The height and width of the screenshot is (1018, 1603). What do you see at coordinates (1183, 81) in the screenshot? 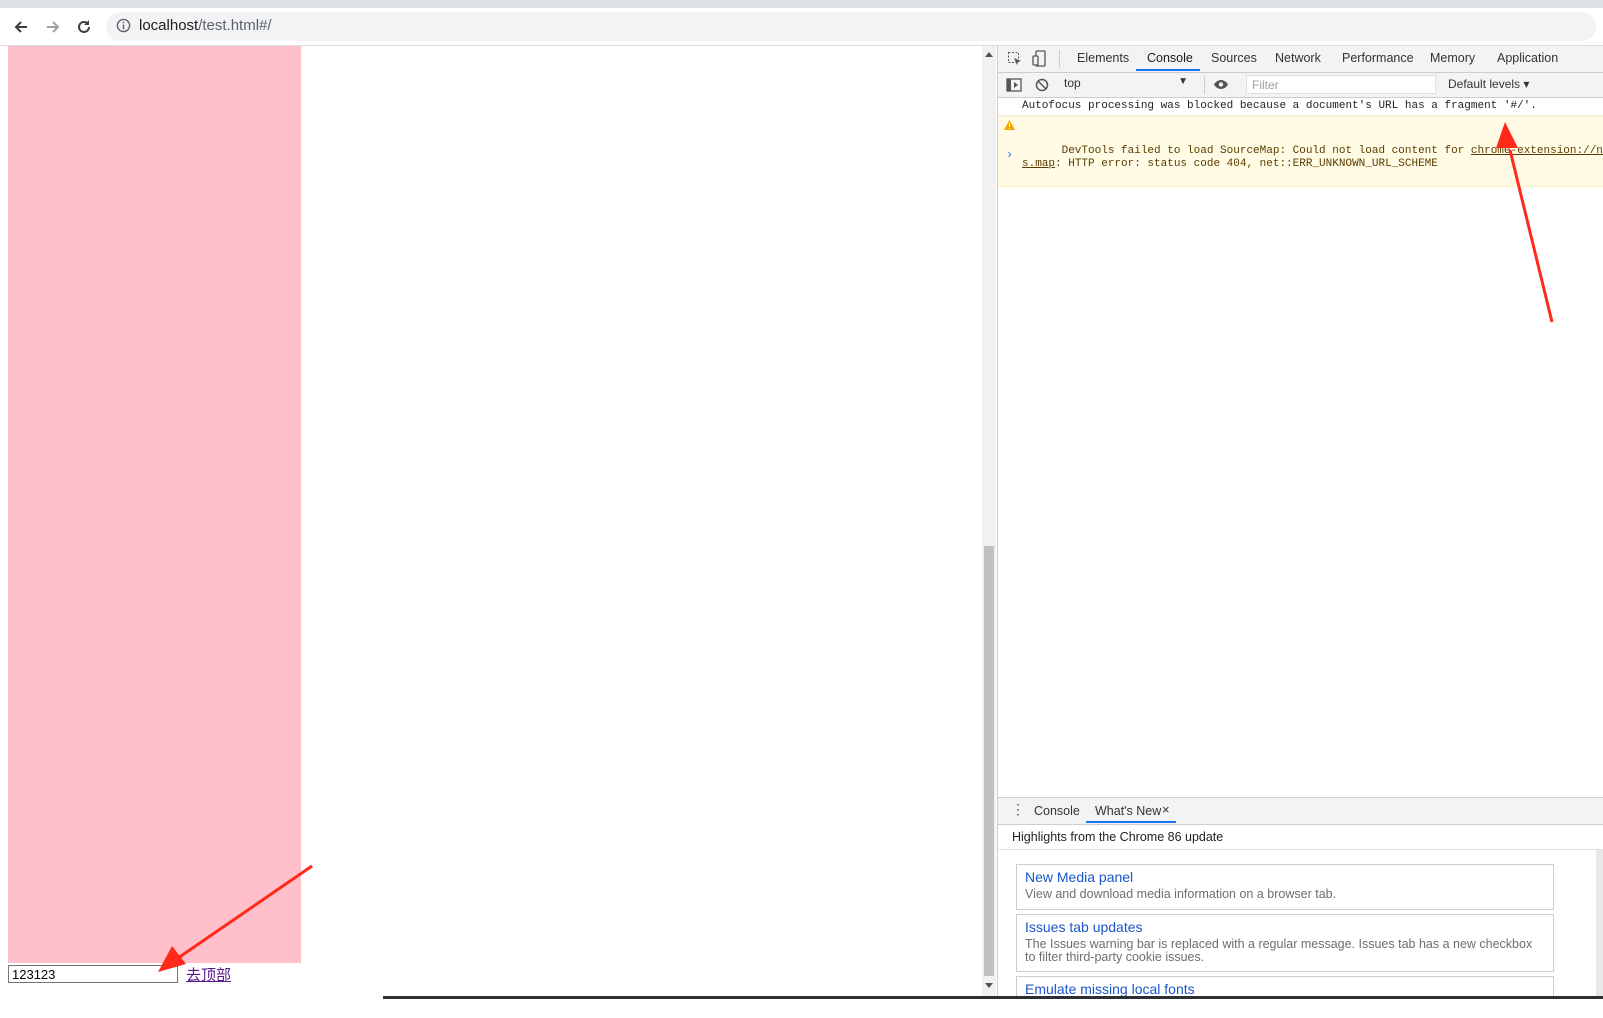
I see `chevron-down-icon: ▼` at bounding box center [1183, 81].